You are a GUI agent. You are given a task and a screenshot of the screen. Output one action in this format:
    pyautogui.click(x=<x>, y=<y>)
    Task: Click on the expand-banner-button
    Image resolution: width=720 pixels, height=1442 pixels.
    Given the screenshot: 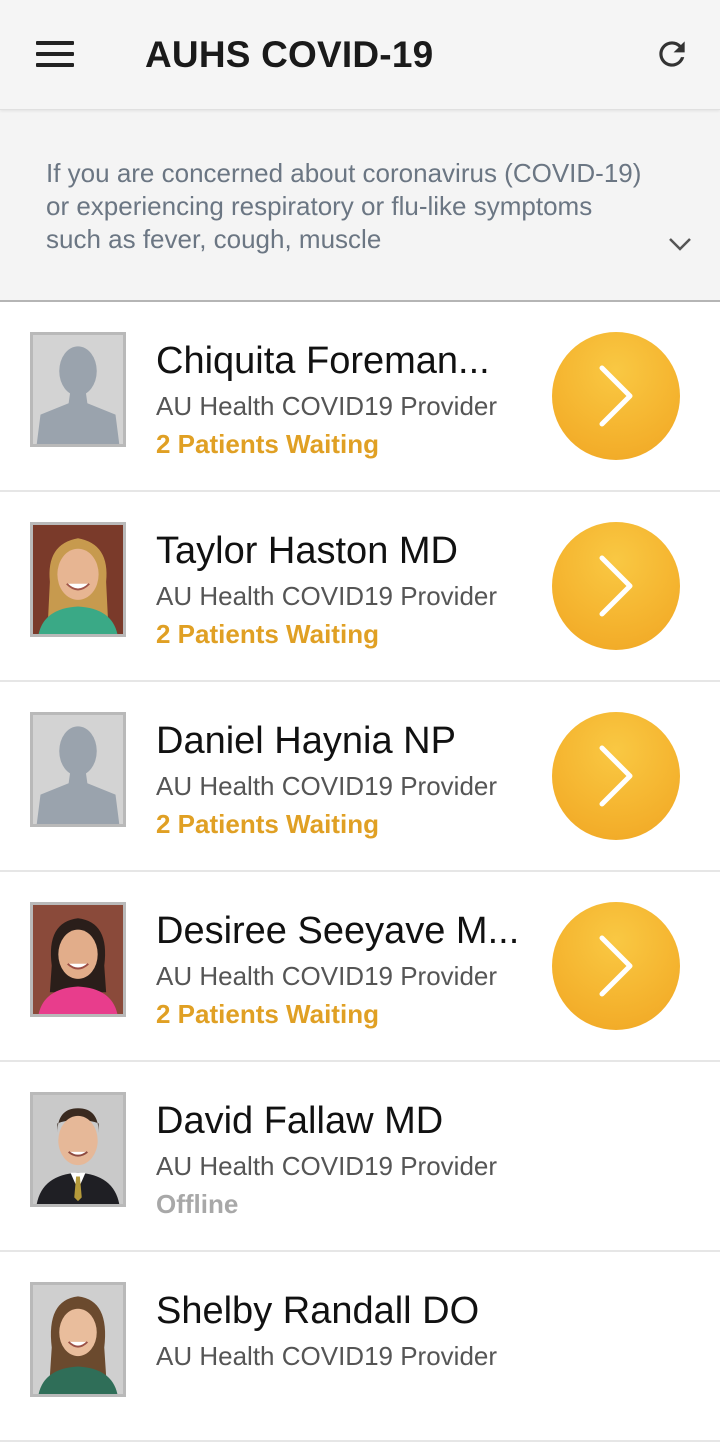 What is the action you would take?
    pyautogui.click(x=680, y=244)
    